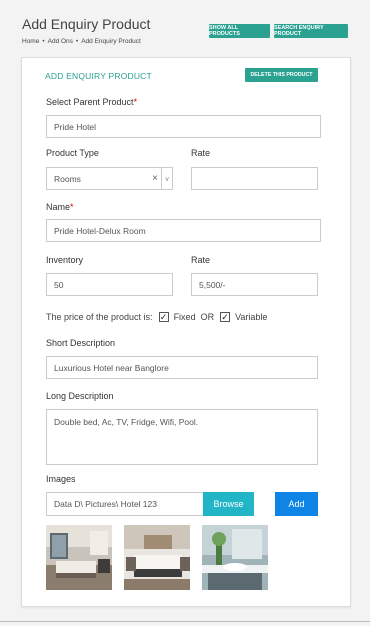  I want to click on product-type-label: Product Type, so click(72, 153).